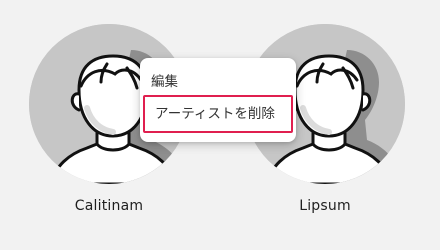 This screenshot has width=440, height=250. Describe the element at coordinates (109, 206) in the screenshot. I see `artist-name: Calitinam` at that location.